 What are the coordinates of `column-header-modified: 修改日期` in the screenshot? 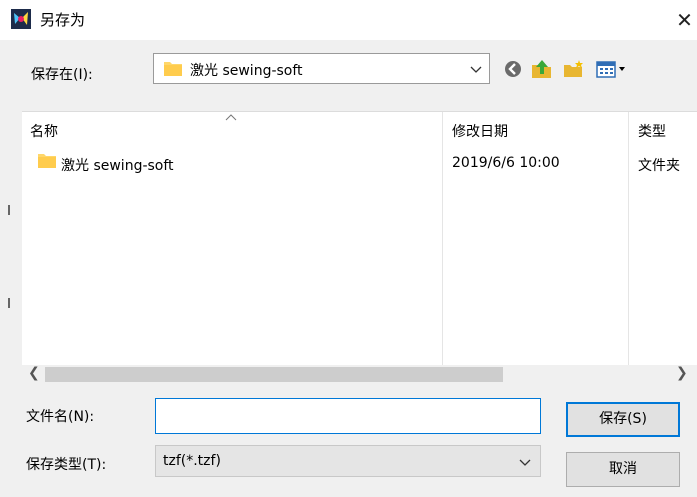 It's located at (480, 131).